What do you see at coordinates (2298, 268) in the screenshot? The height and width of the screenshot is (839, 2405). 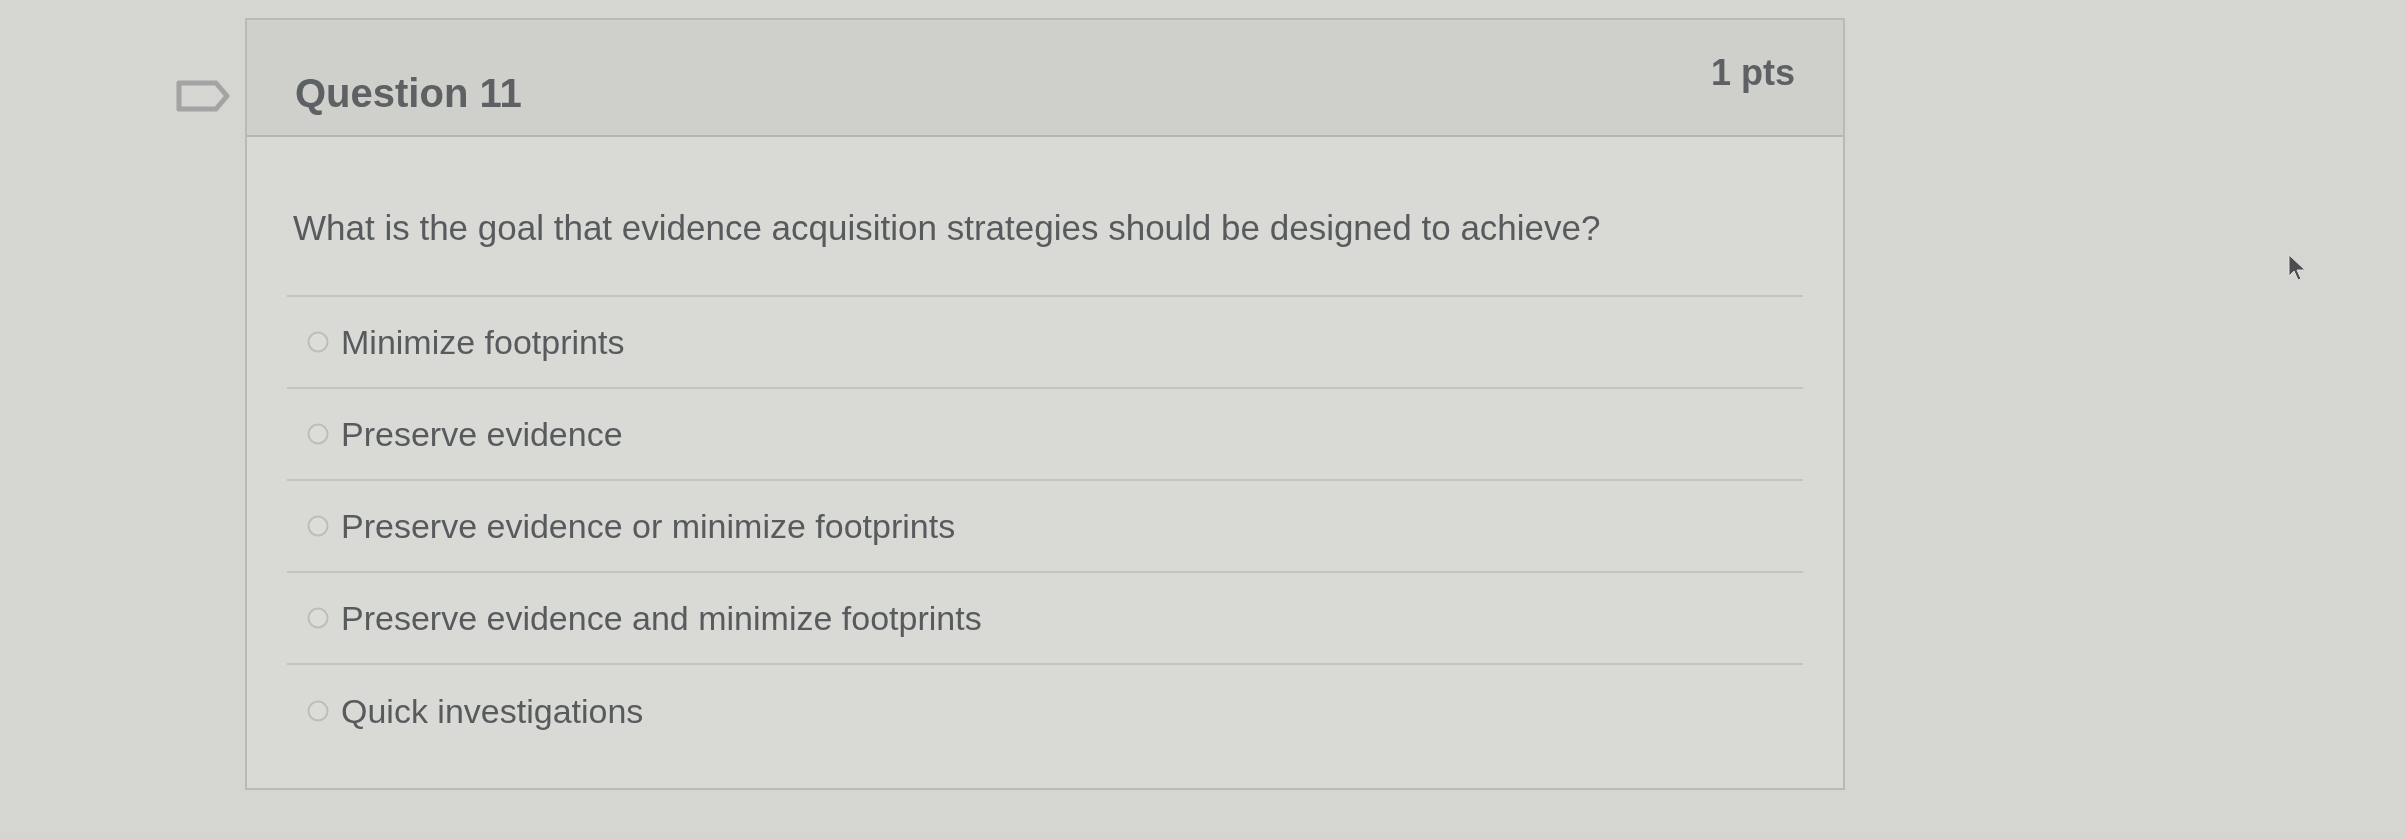 I see `mouse-pointer-icon` at bounding box center [2298, 268].